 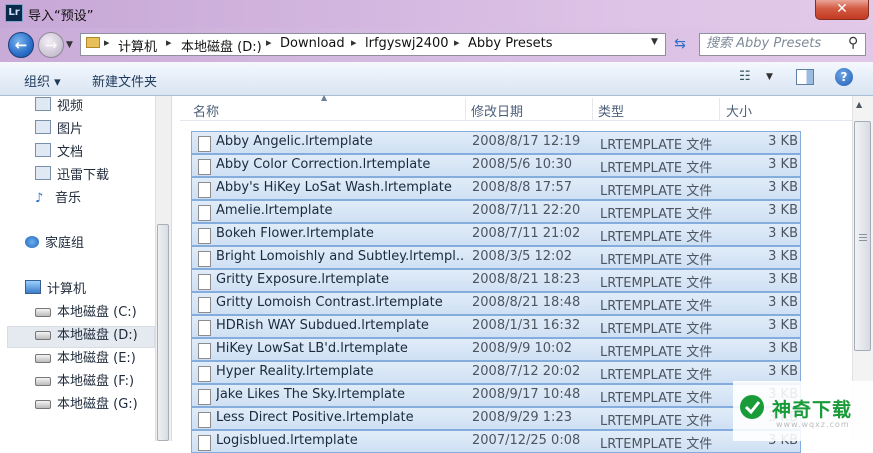 I want to click on view-options-icon: ☷, so click(x=747, y=77).